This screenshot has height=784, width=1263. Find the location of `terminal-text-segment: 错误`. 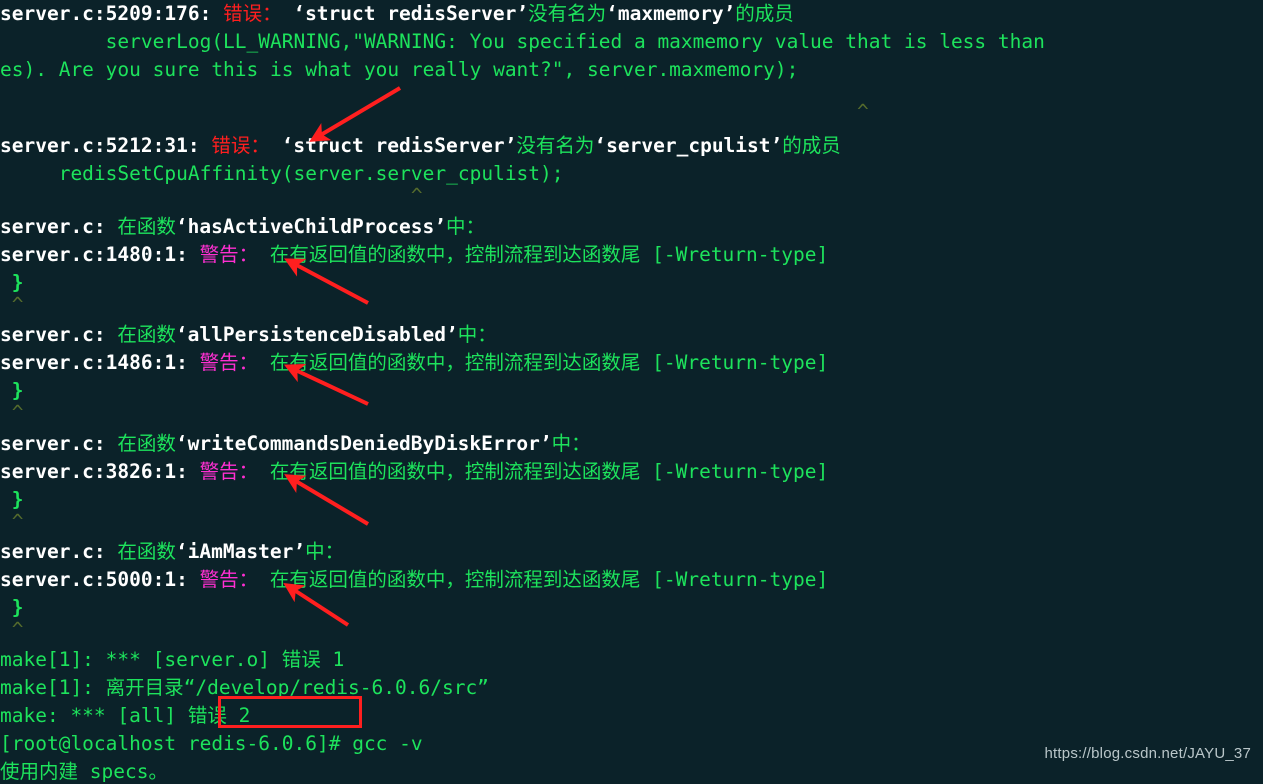

terminal-text-segment: 错误 is located at coordinates (301, 659).